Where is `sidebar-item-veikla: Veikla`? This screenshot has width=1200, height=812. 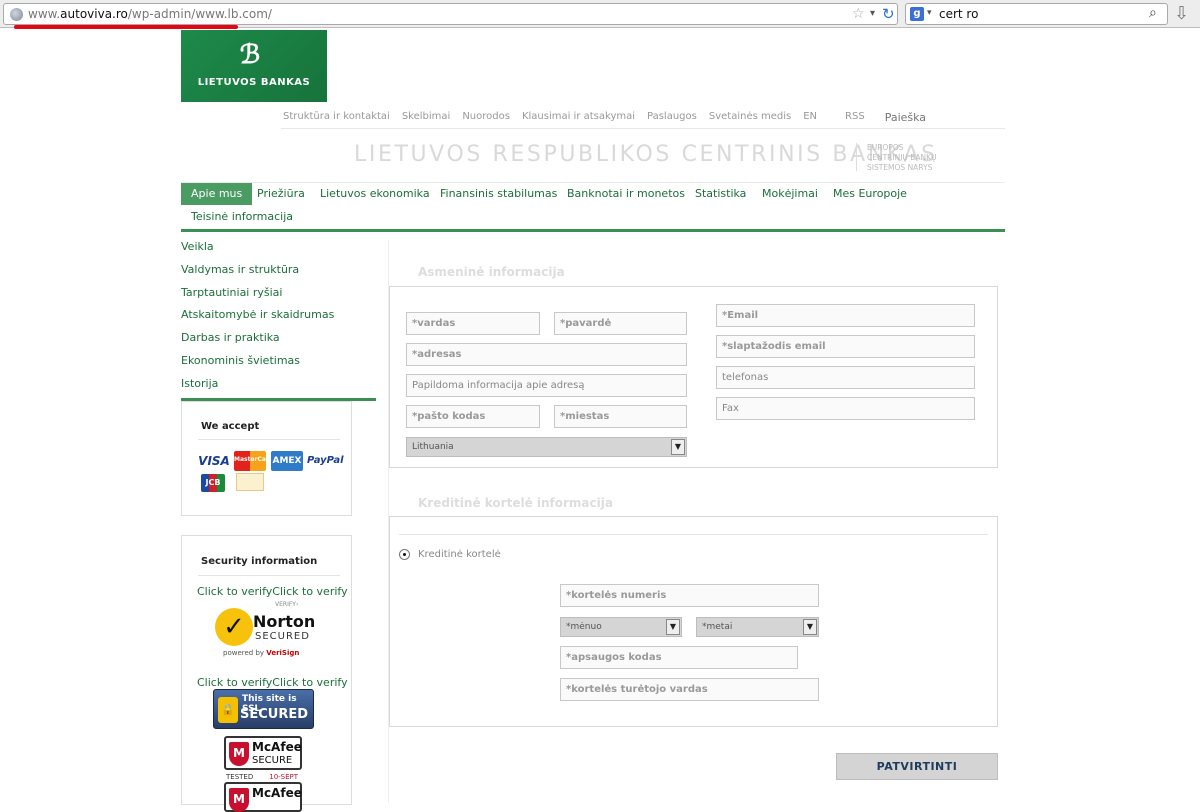 sidebar-item-veikla: Veikla is located at coordinates (278, 251).